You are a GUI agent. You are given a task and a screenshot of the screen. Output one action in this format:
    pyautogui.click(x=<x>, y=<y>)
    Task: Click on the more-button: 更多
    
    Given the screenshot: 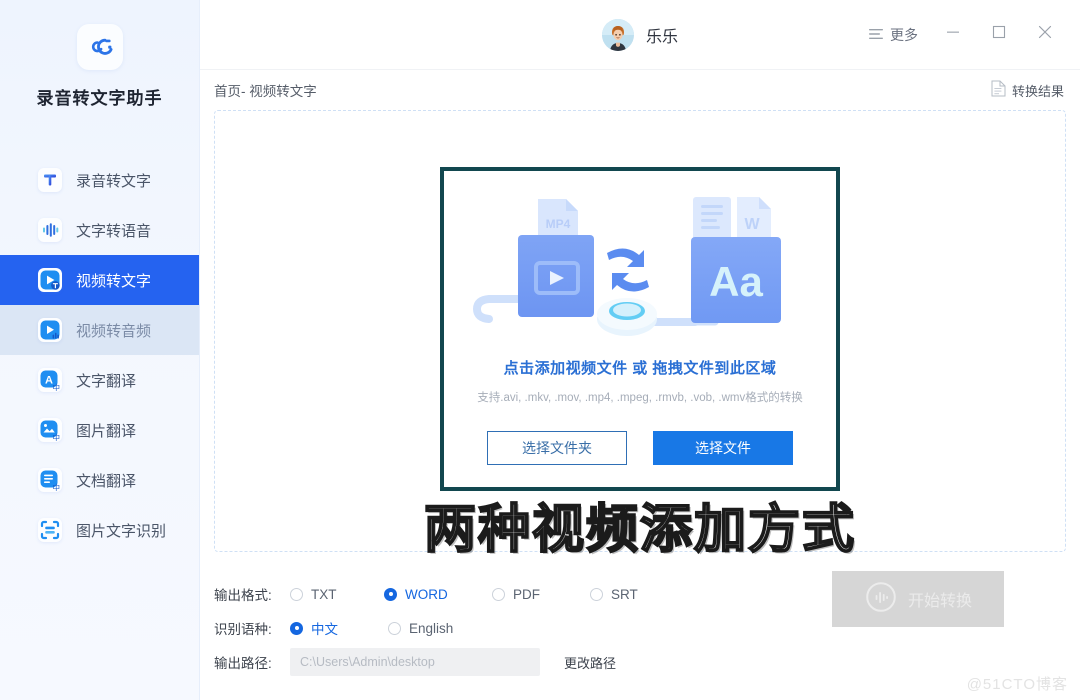 What is the action you would take?
    pyautogui.click(x=893, y=35)
    